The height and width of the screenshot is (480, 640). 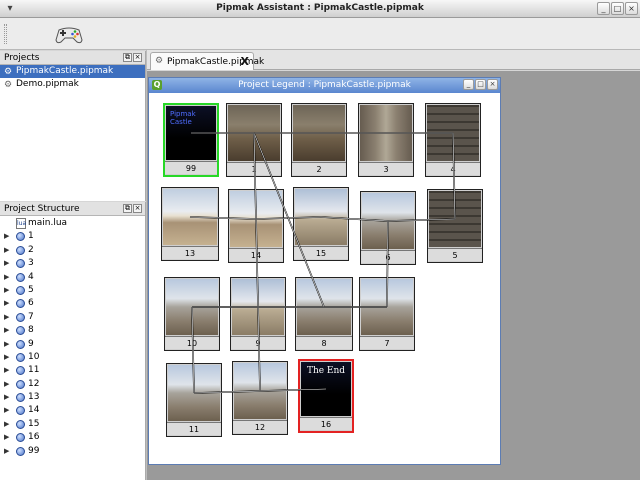 What do you see at coordinates (492, 84) in the screenshot?
I see `legend-close-button: ×` at bounding box center [492, 84].